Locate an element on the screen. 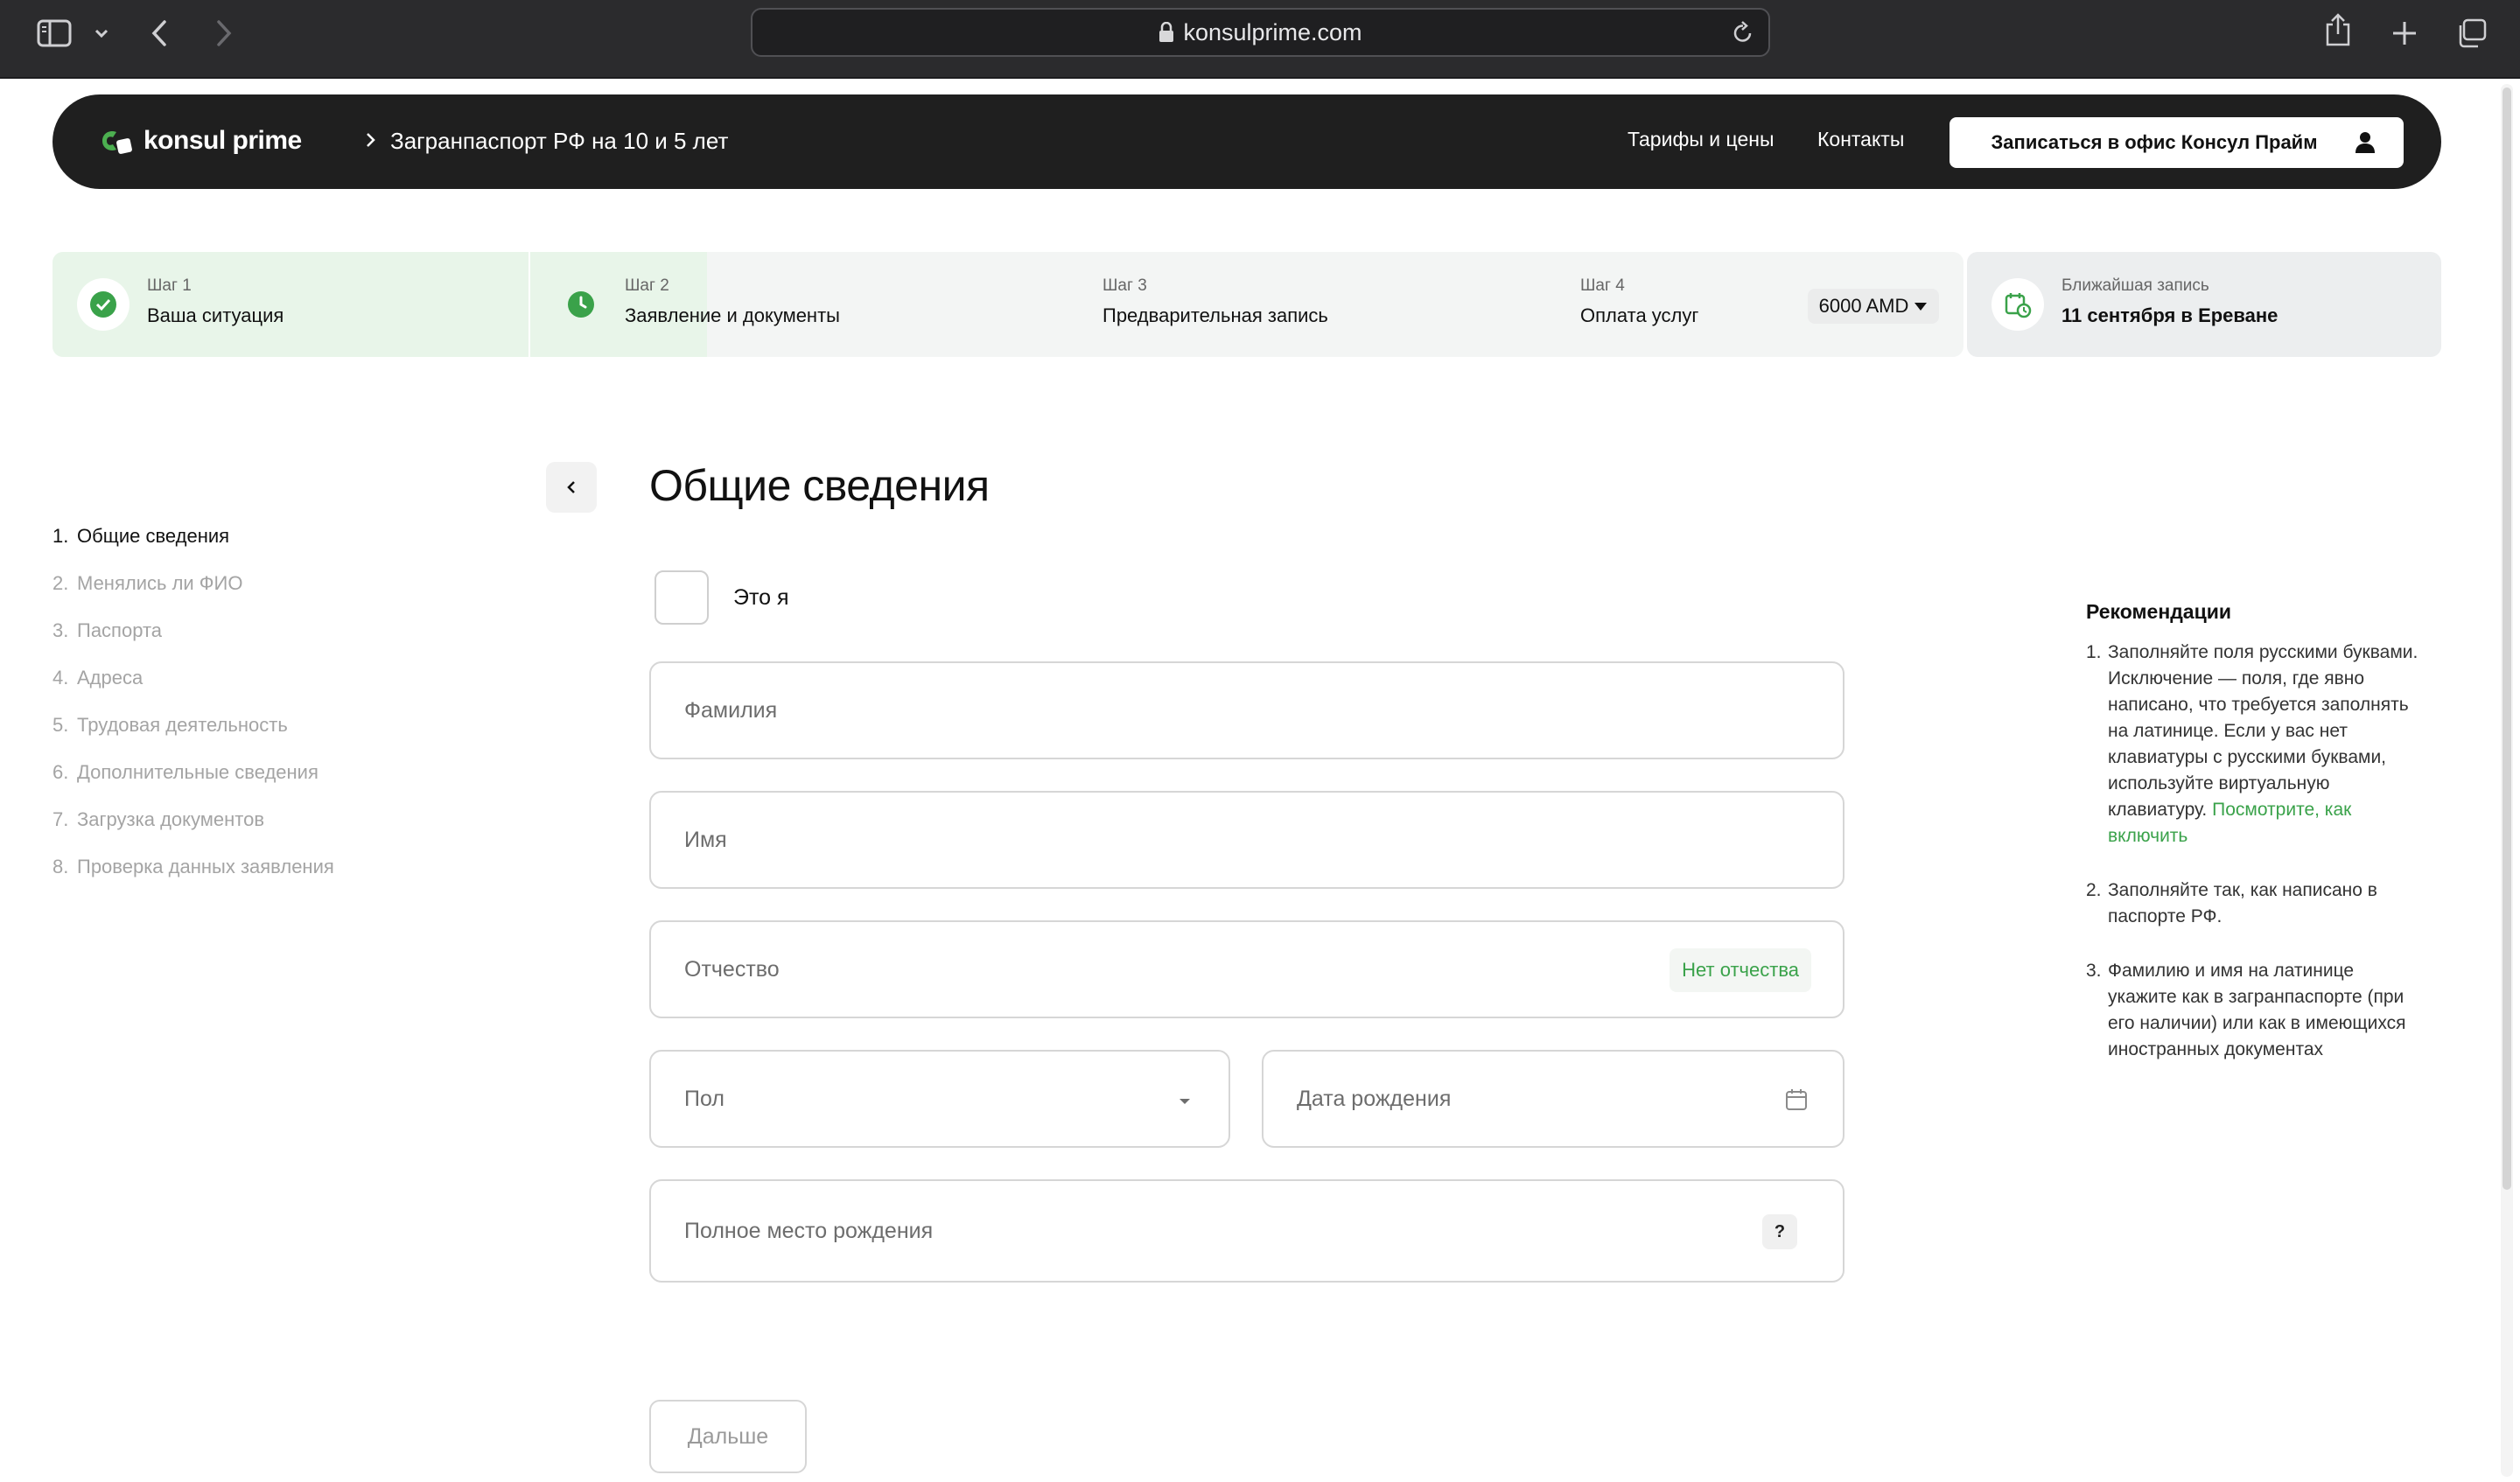 The width and height of the screenshot is (2520, 1482). tab-overview-icon is located at coordinates (2471, 33).